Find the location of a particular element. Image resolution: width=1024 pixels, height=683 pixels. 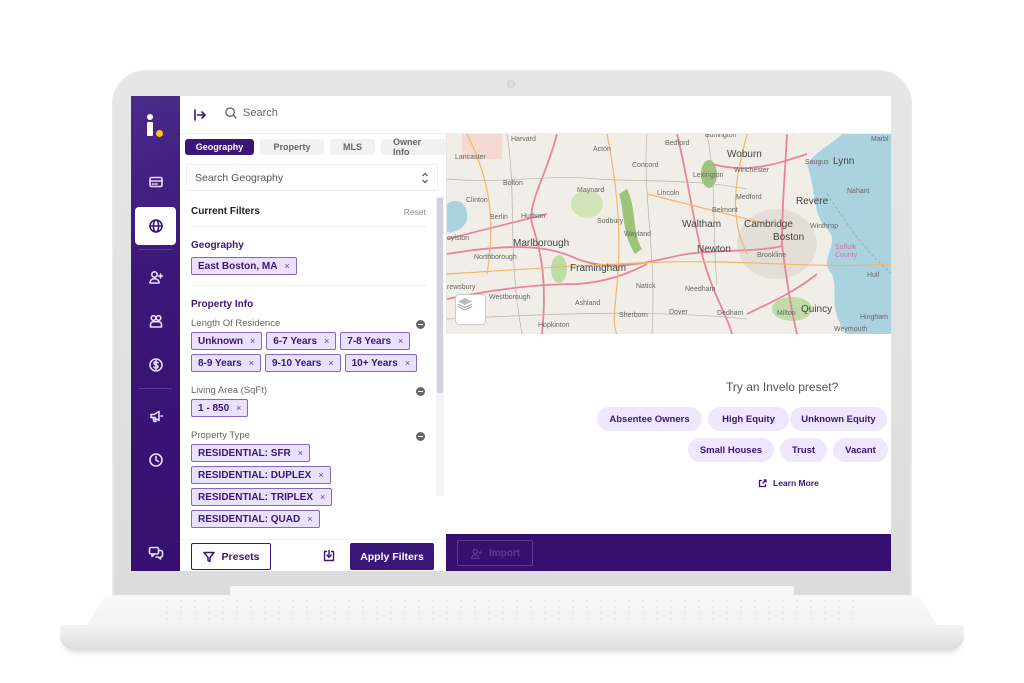

logo-accent-dot is located at coordinates (159, 133).